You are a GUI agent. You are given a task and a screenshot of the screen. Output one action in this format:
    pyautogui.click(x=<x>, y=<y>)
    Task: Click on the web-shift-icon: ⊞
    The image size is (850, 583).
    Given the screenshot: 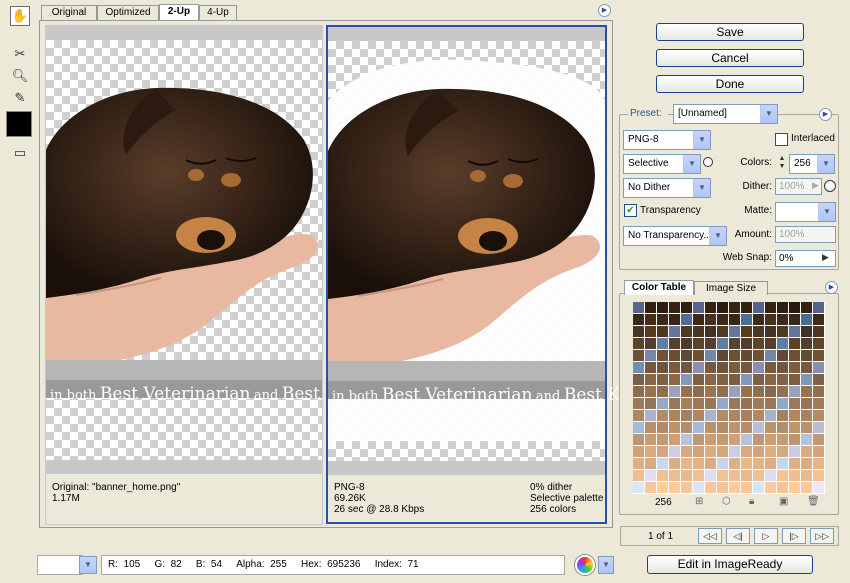 What is the action you would take?
    pyautogui.click(x=699, y=501)
    